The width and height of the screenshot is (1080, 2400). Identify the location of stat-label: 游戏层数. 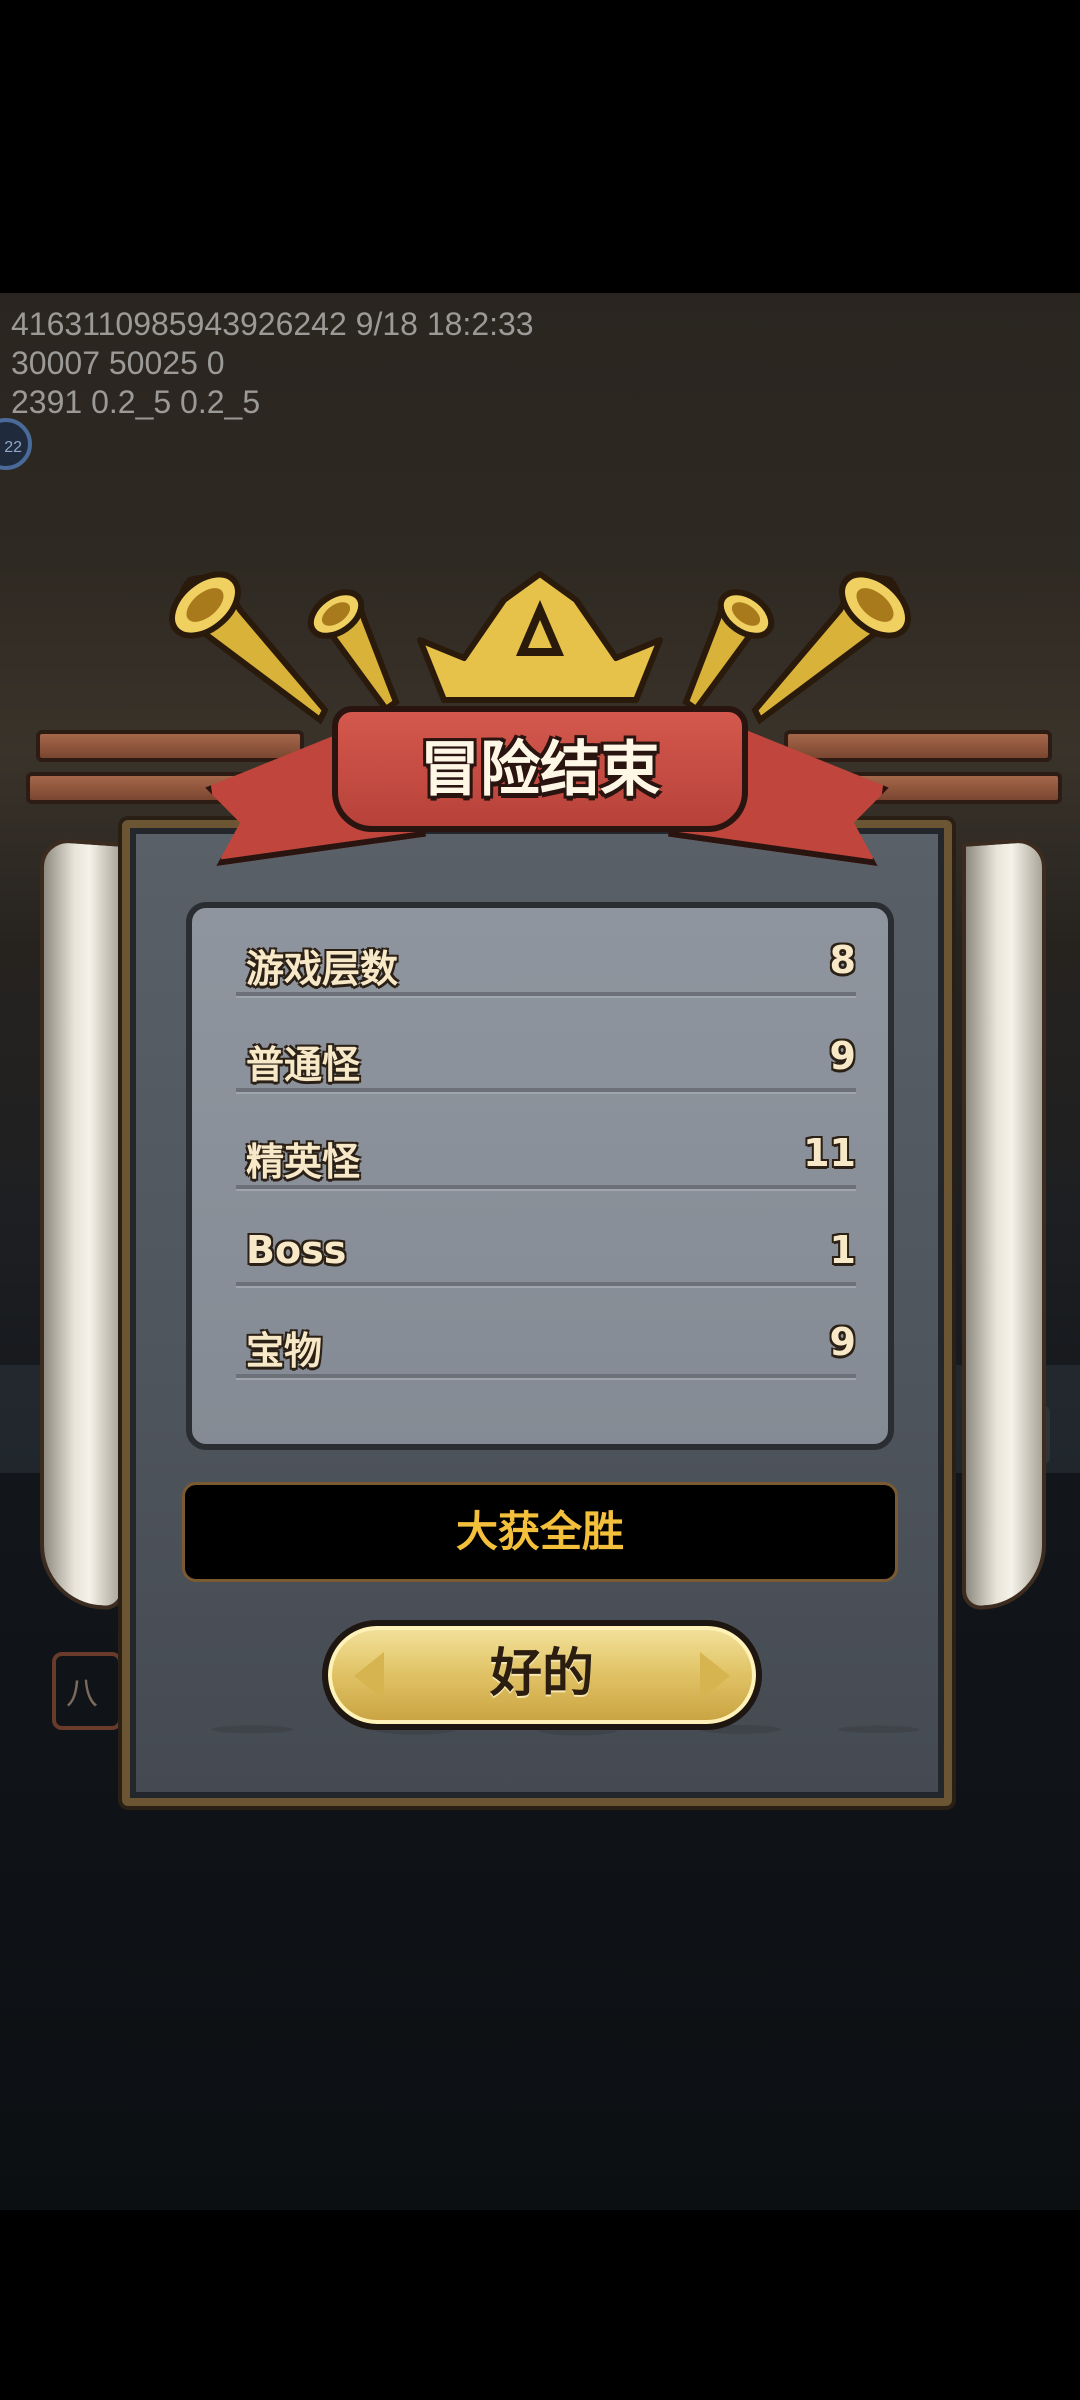
(322, 969).